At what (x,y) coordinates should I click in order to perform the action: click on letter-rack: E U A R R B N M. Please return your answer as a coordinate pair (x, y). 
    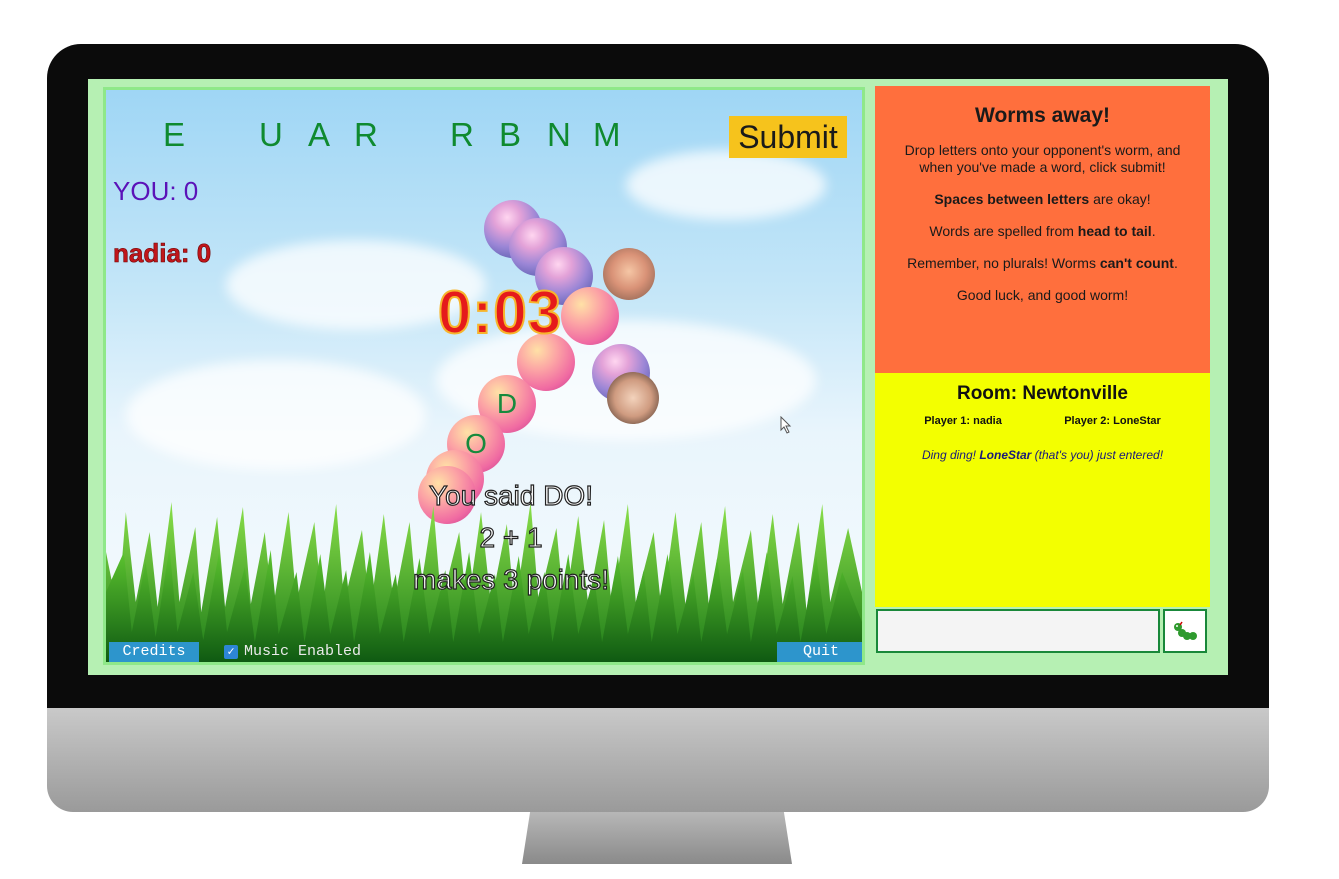
    Looking at the image, I should click on (386, 136).